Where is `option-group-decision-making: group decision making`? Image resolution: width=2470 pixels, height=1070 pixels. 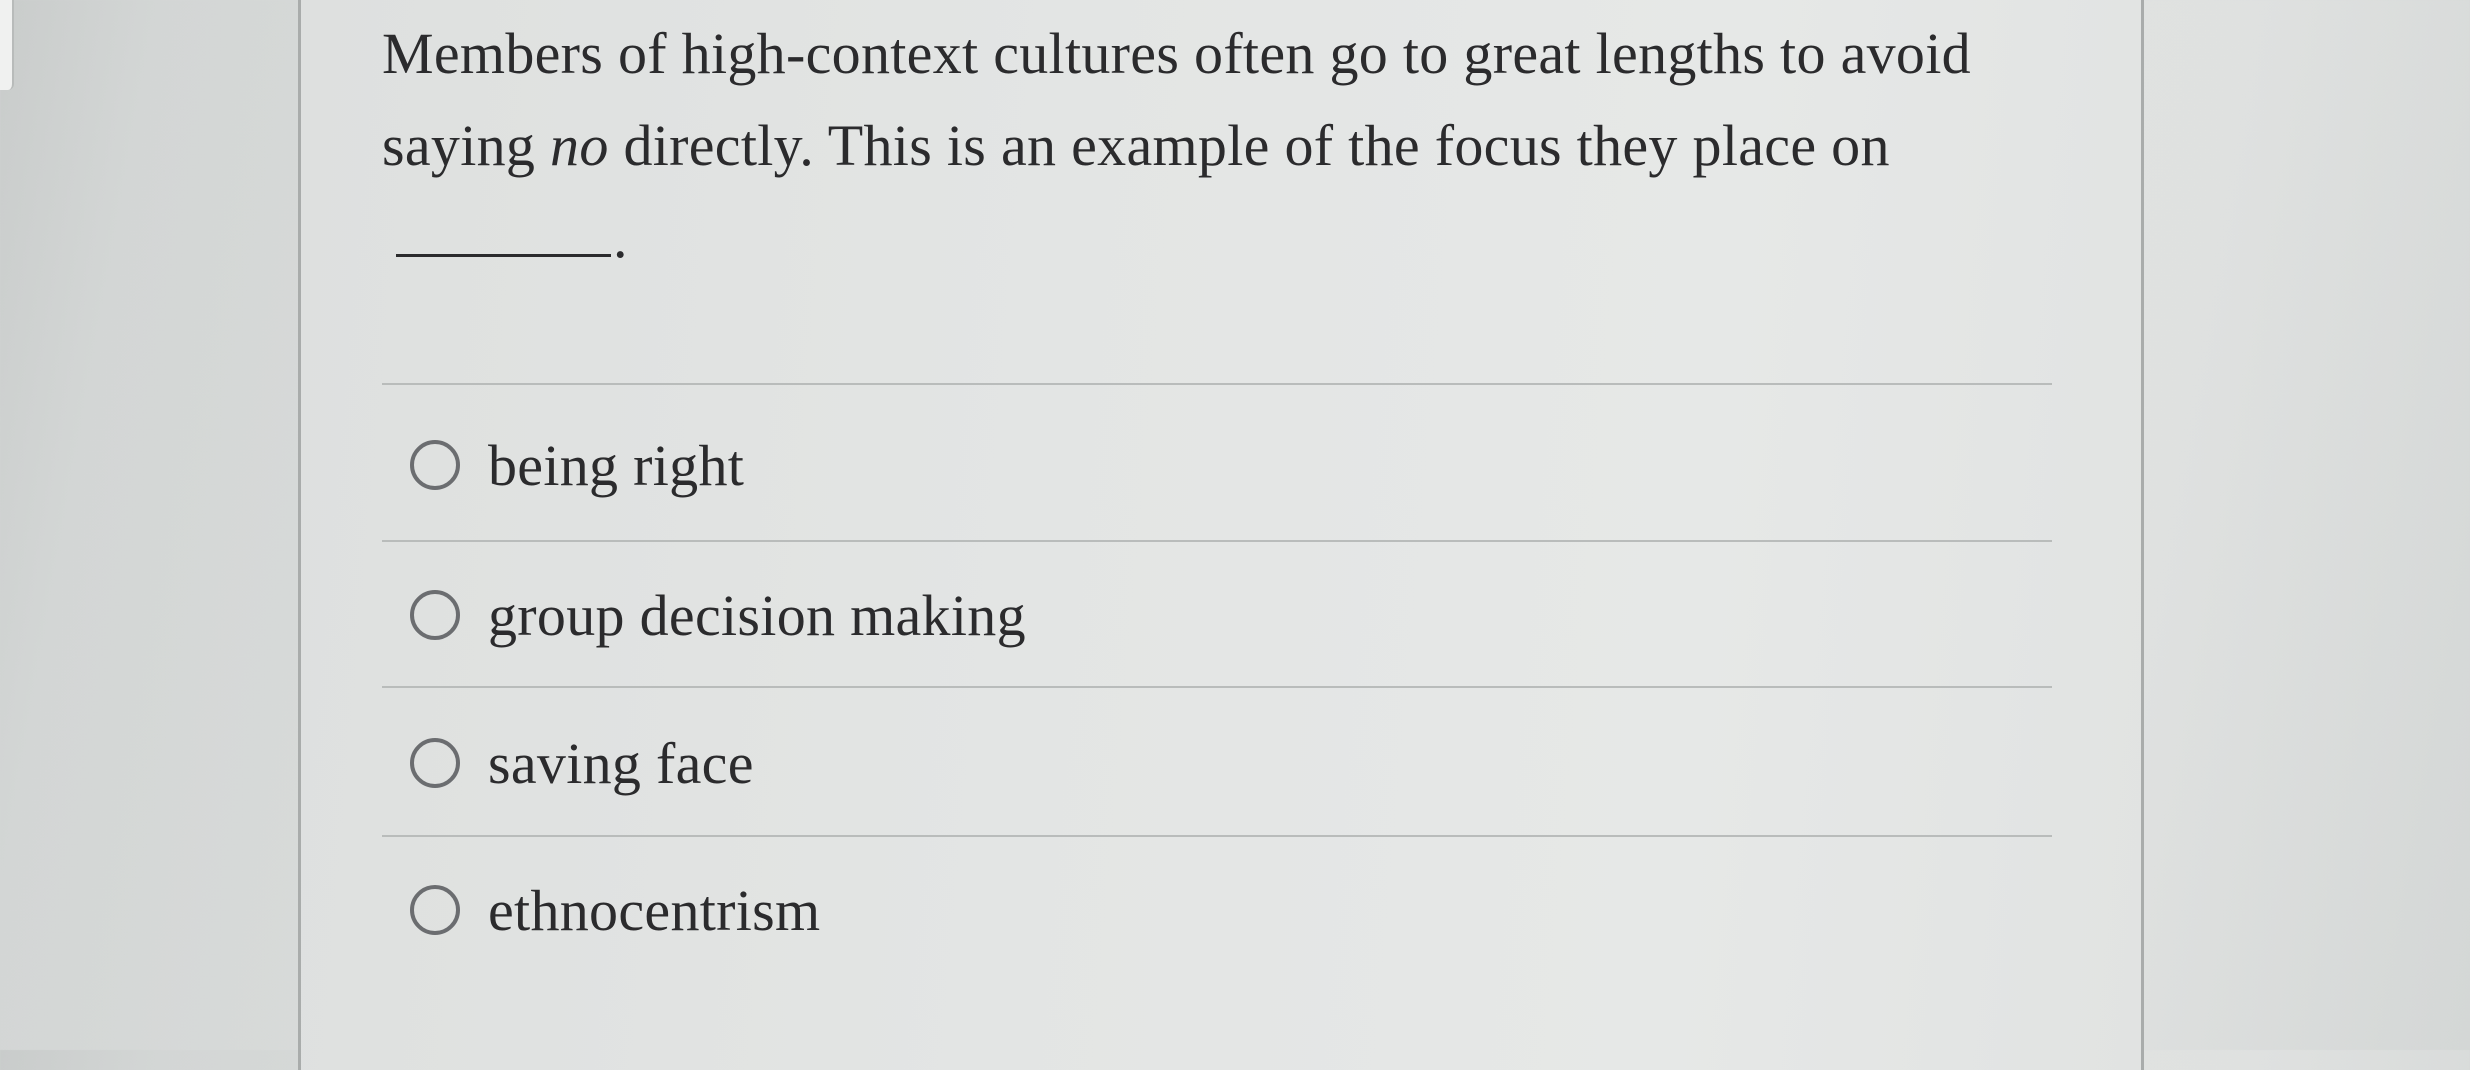 option-group-decision-making: group decision making is located at coordinates (718, 615).